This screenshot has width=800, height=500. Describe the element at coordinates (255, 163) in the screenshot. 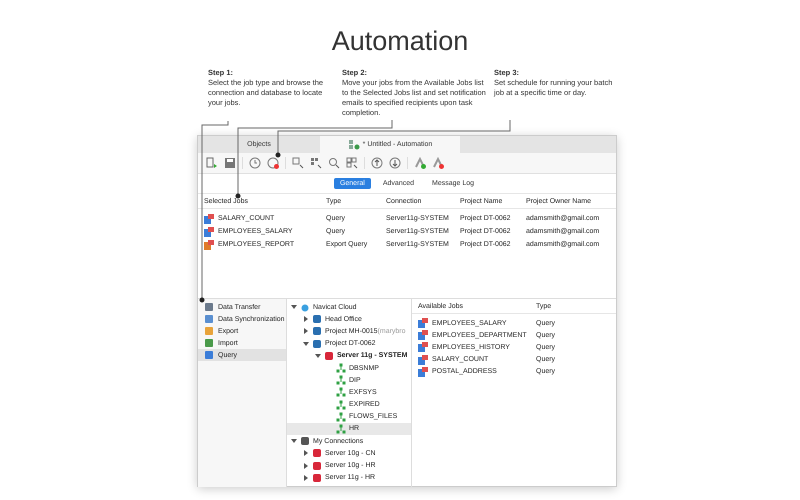

I see `clock-icon` at that location.